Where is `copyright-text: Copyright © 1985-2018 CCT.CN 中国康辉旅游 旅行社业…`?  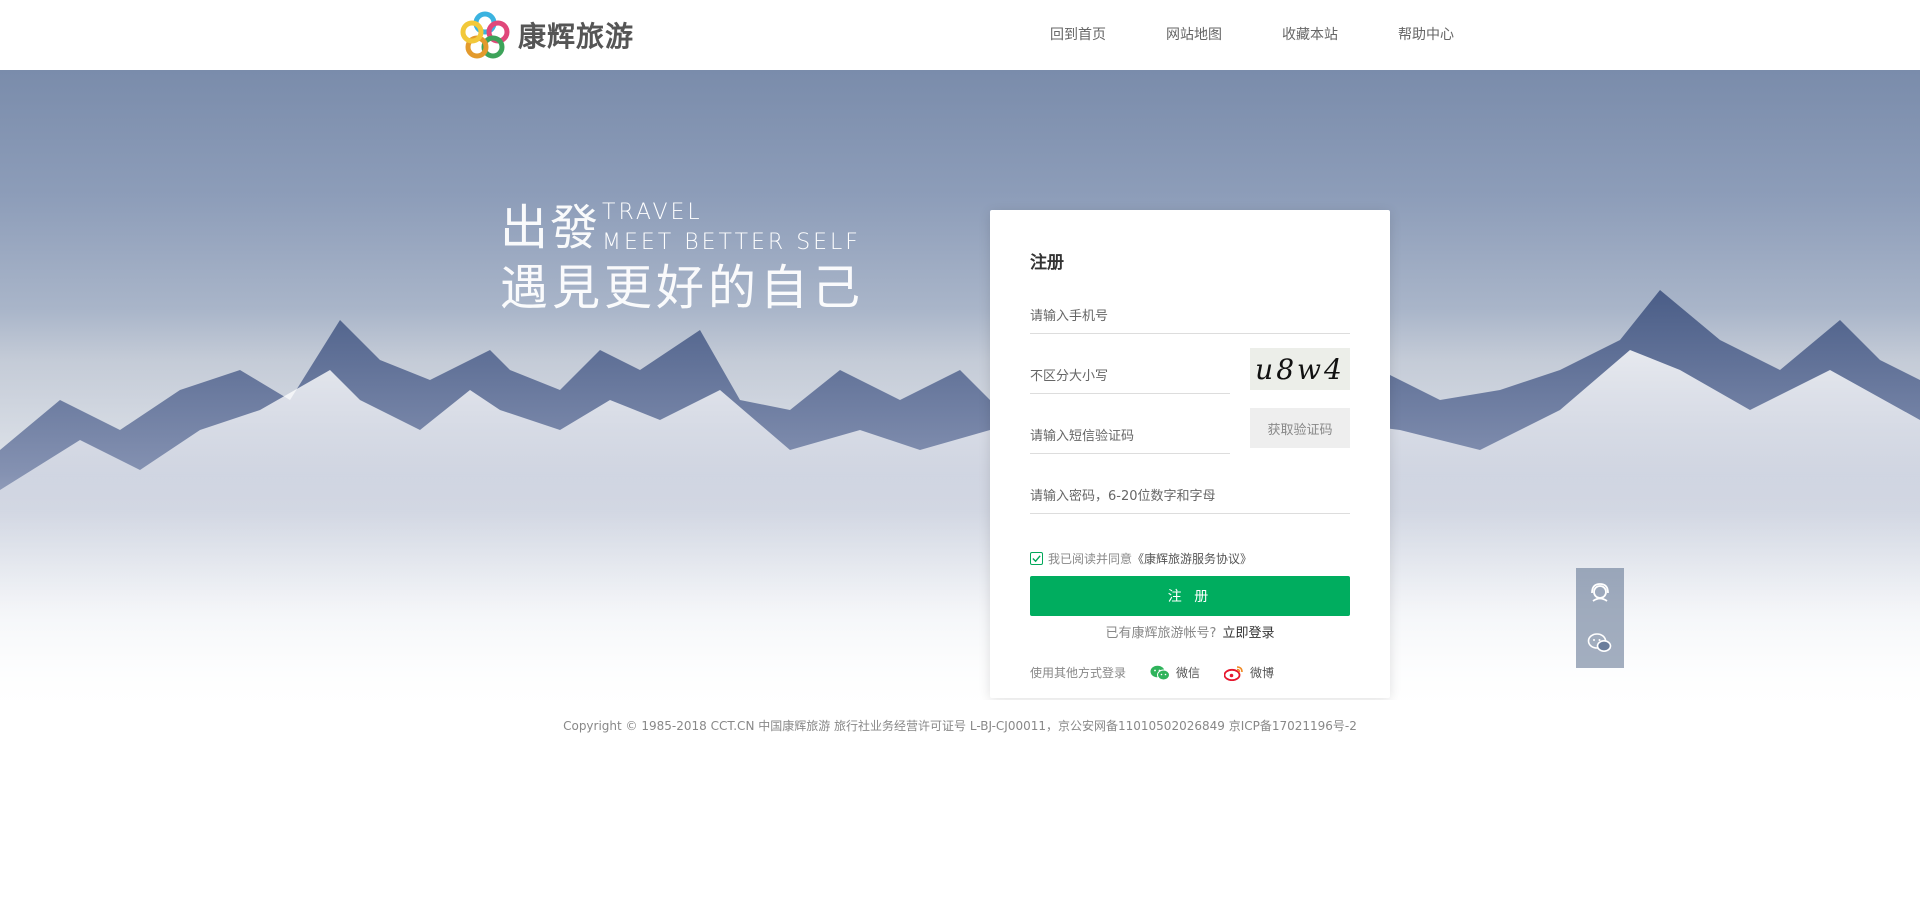 copyright-text: Copyright © 1985-2018 CCT.CN 中国康辉旅游 旅行社业… is located at coordinates (960, 726).